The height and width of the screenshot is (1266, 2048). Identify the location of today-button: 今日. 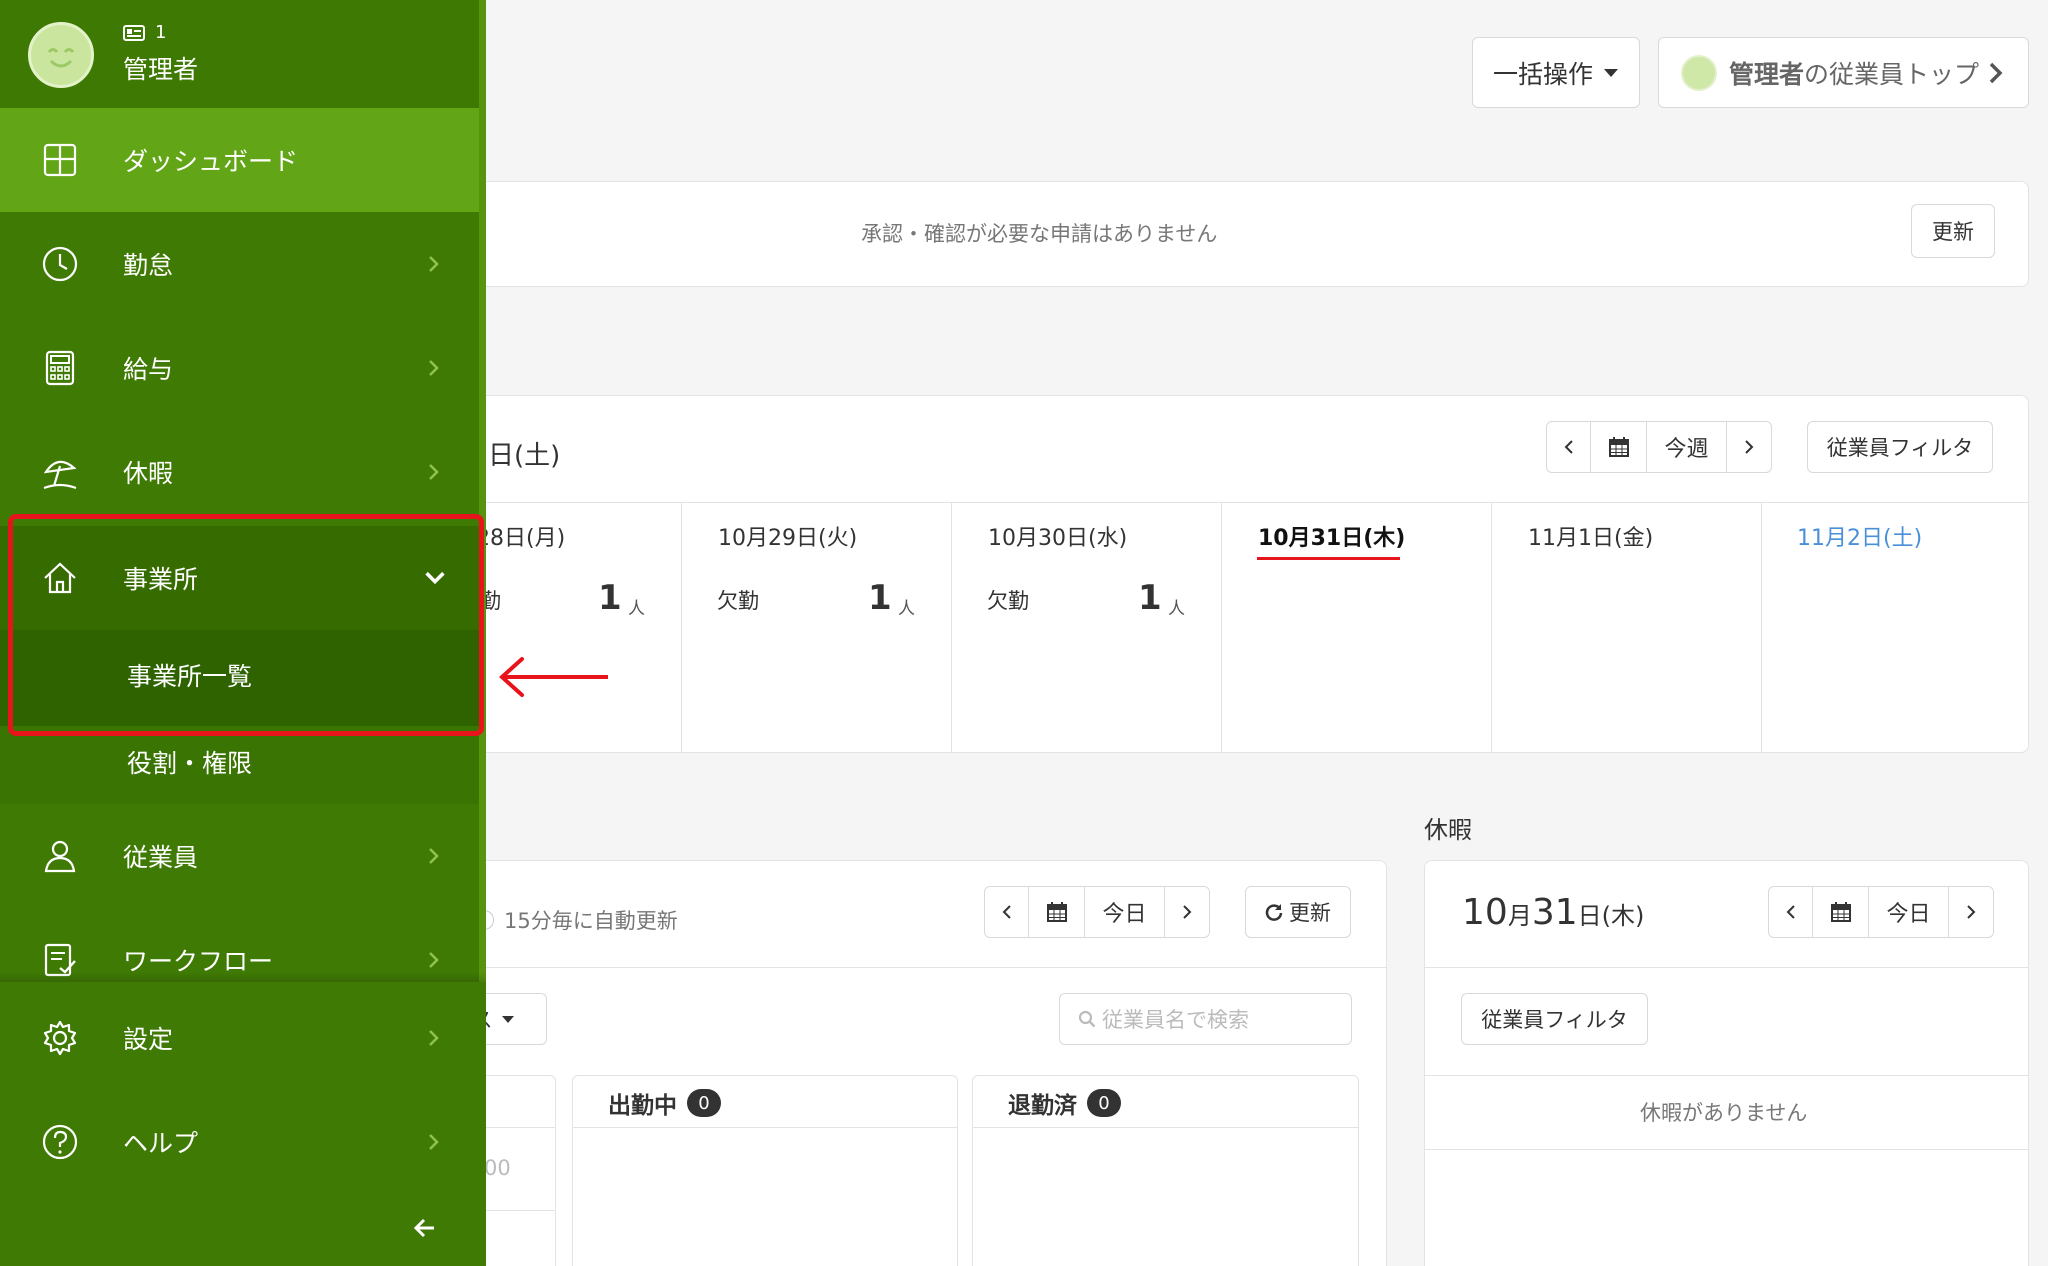
(1125, 912).